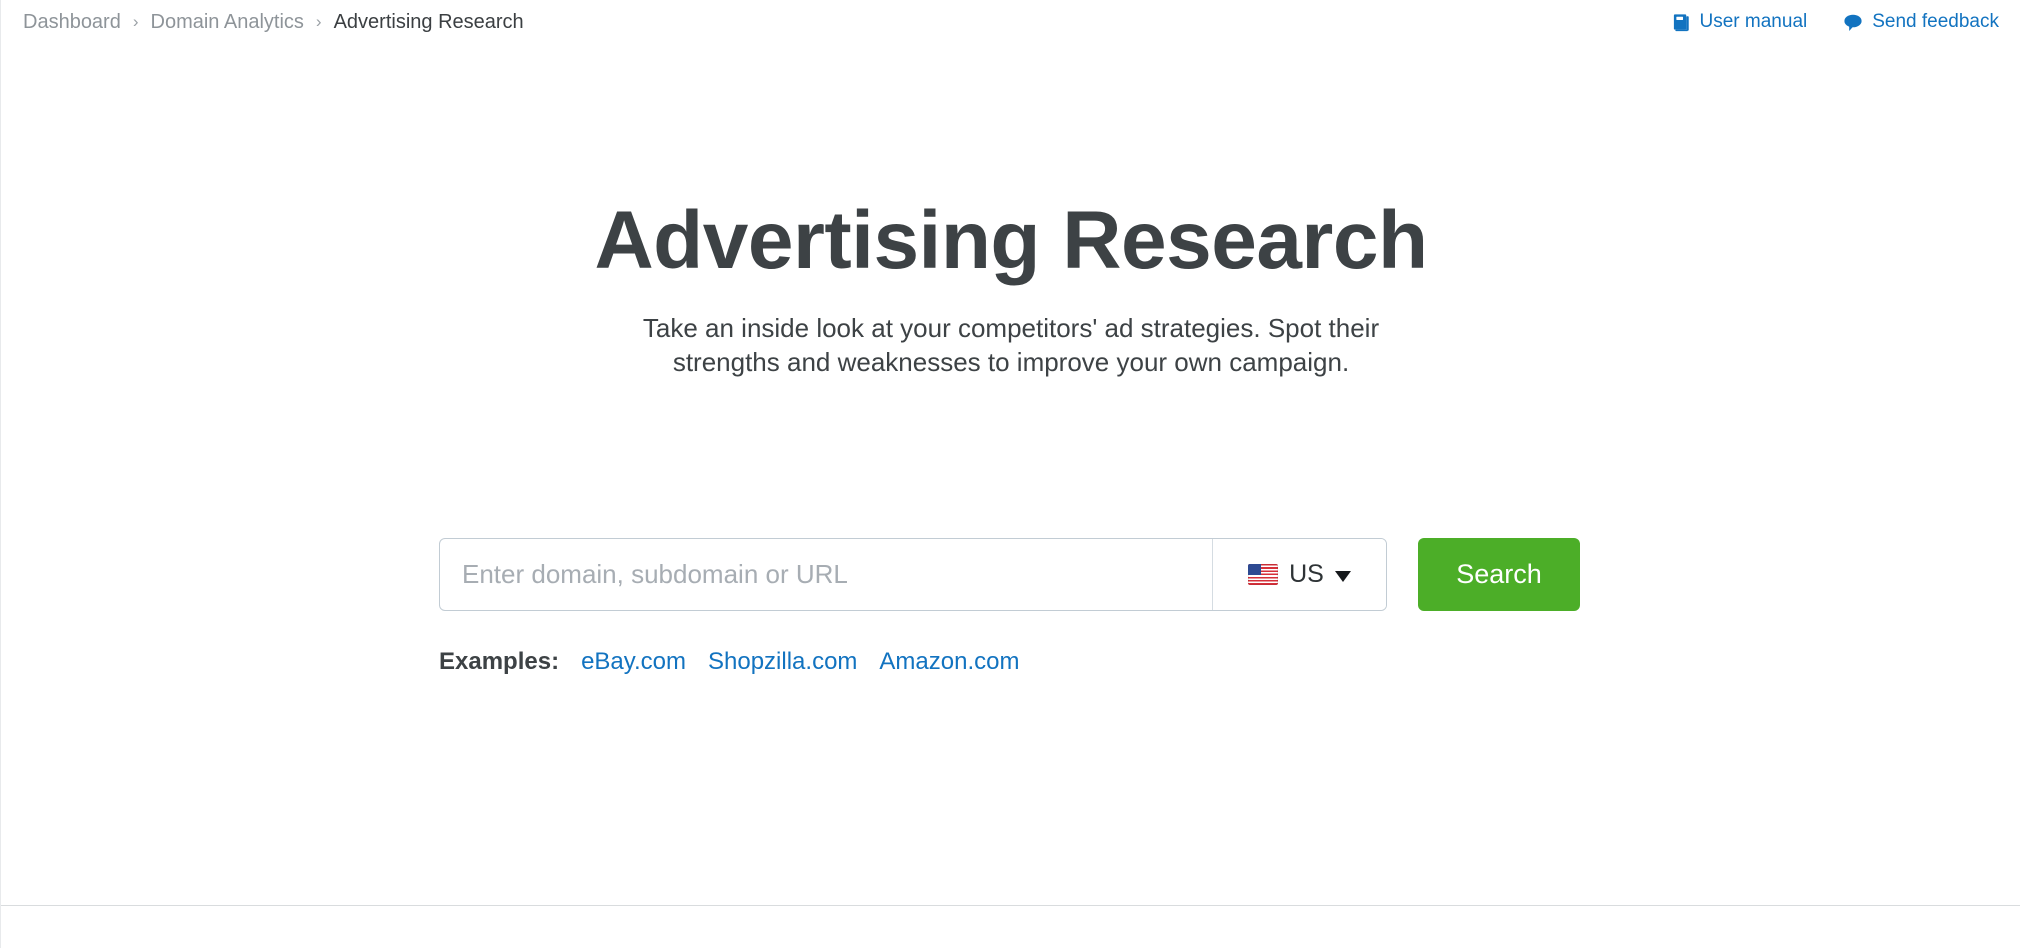  Describe the element at coordinates (1011, 240) in the screenshot. I see `page-title: Advertising Research` at that location.